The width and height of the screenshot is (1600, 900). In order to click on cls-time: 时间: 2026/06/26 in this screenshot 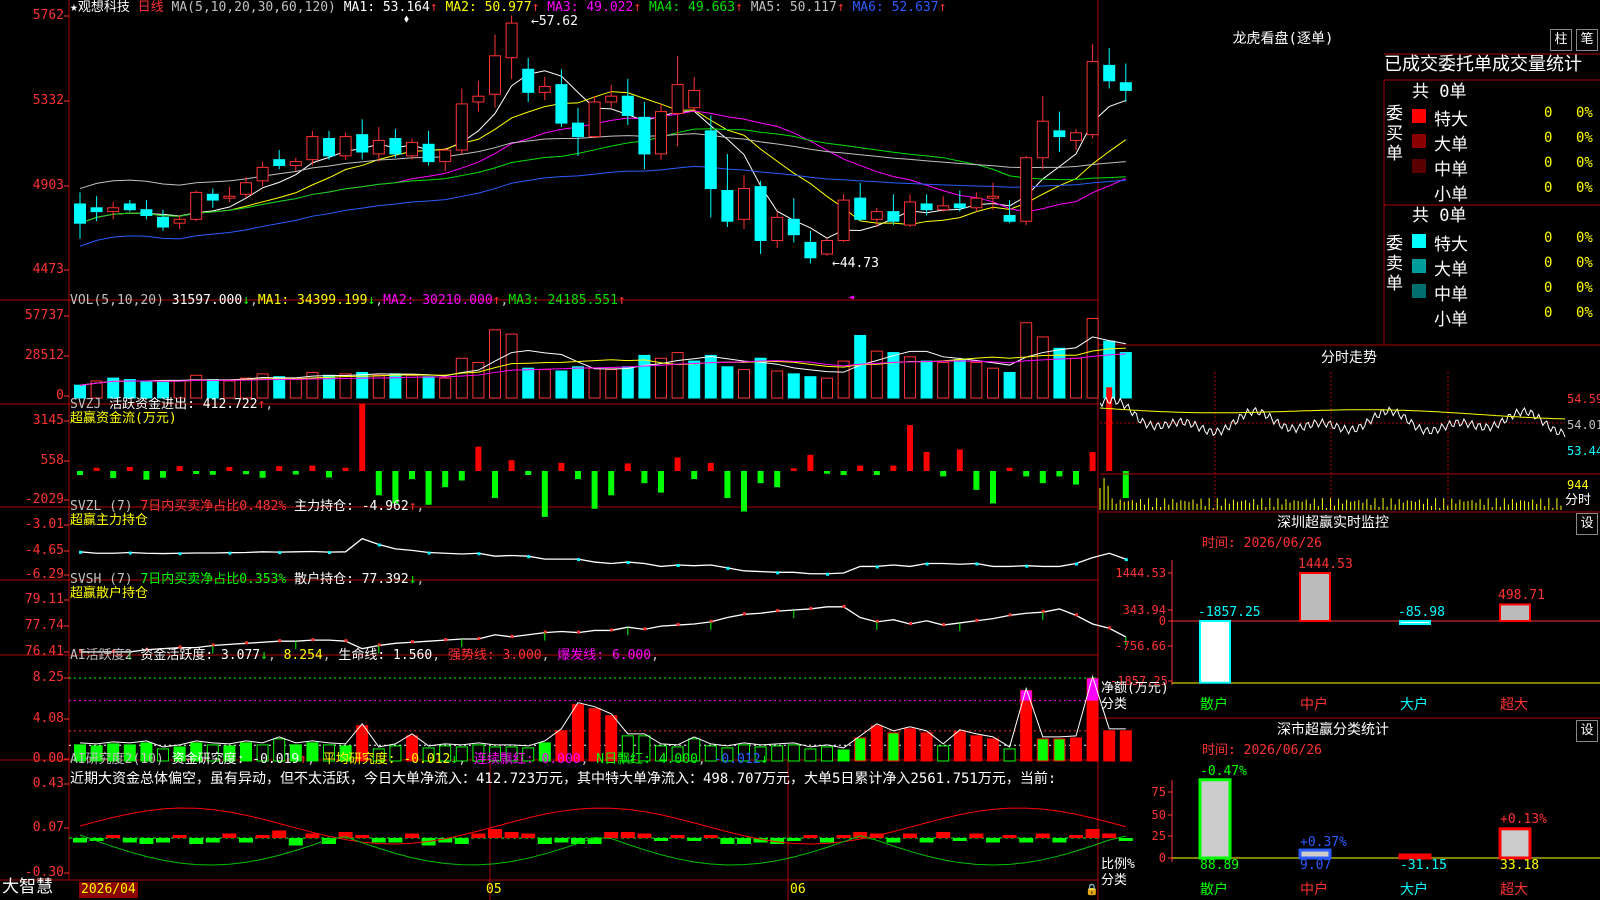, I will do `click(1262, 750)`.